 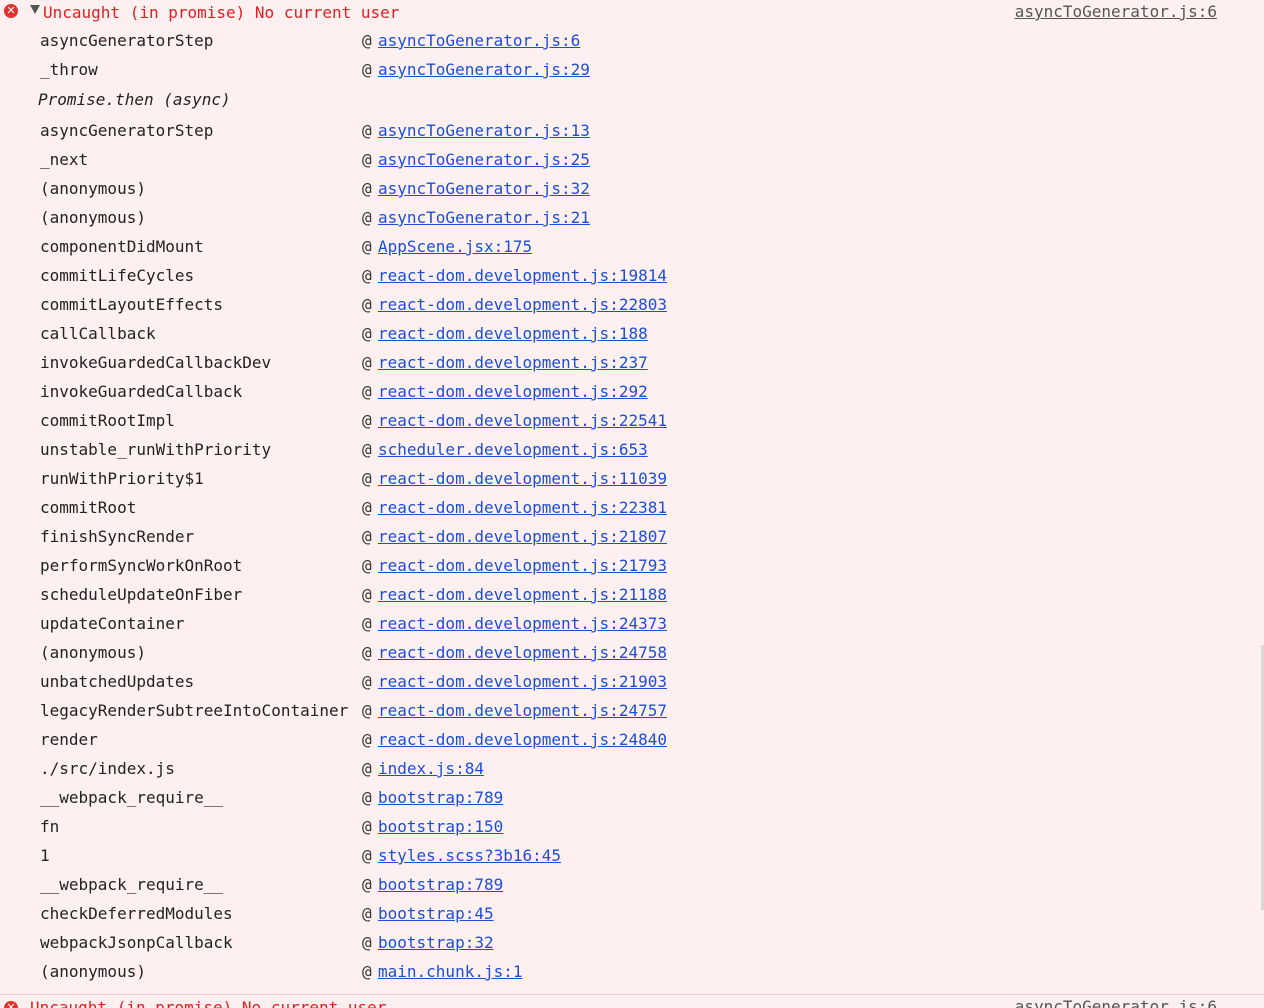 I want to click on source-location-link: react-dom.development.js:21807, so click(x=522, y=536).